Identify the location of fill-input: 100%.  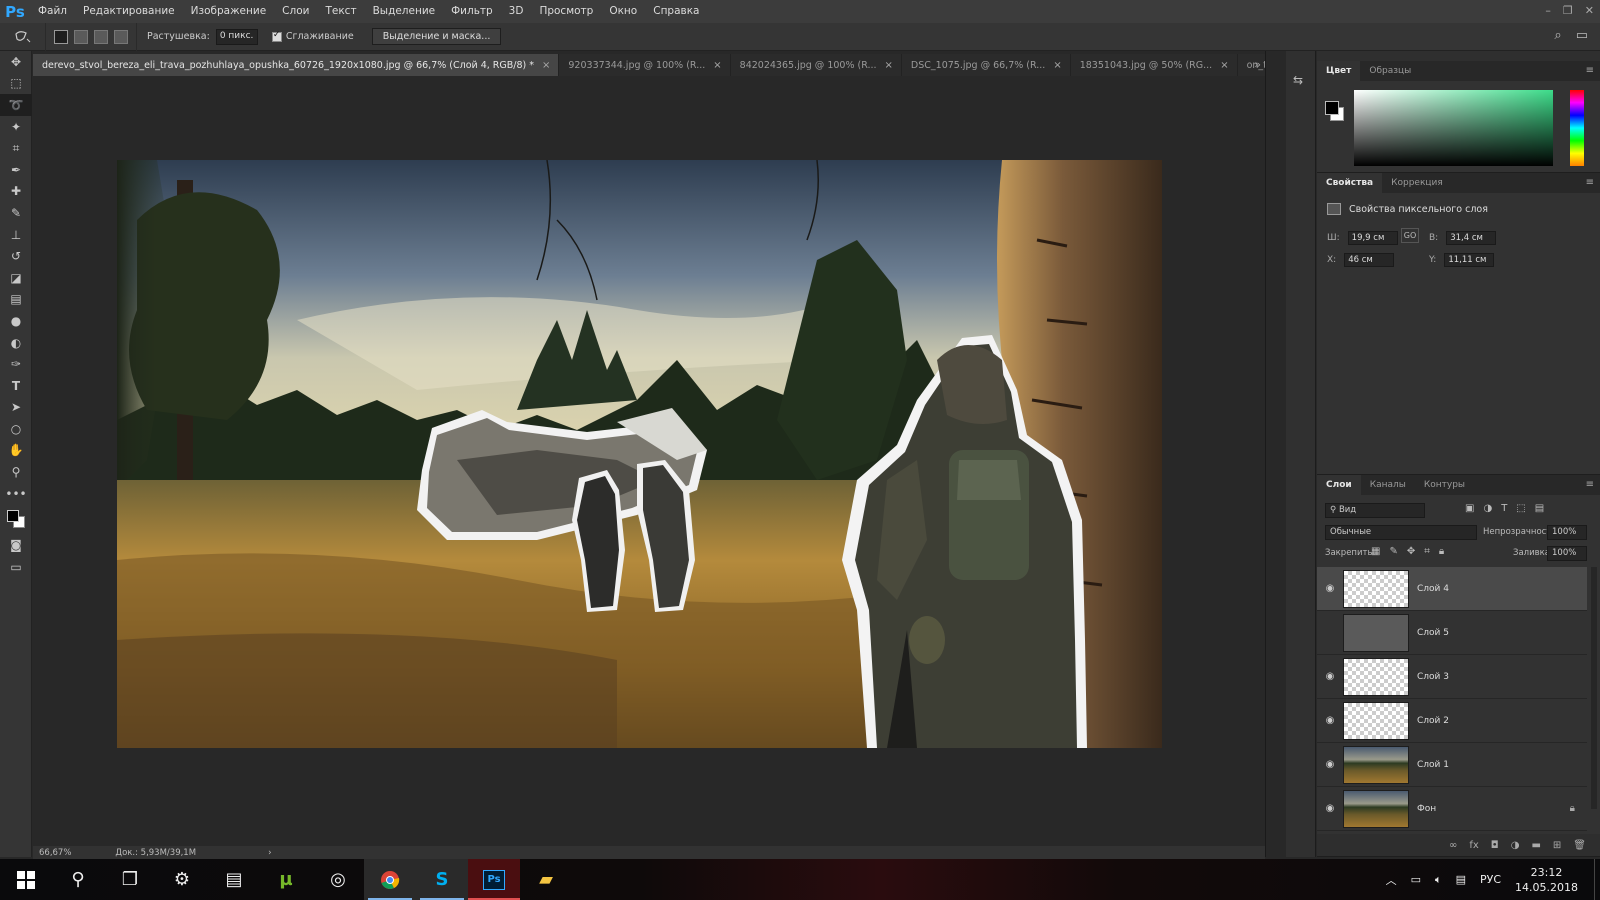
(1567, 553).